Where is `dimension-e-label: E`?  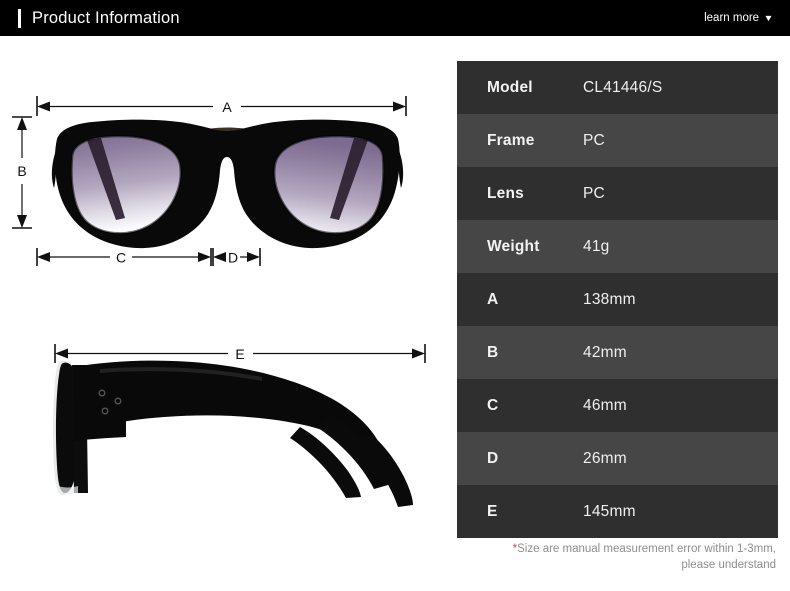 dimension-e-label: E is located at coordinates (239, 354).